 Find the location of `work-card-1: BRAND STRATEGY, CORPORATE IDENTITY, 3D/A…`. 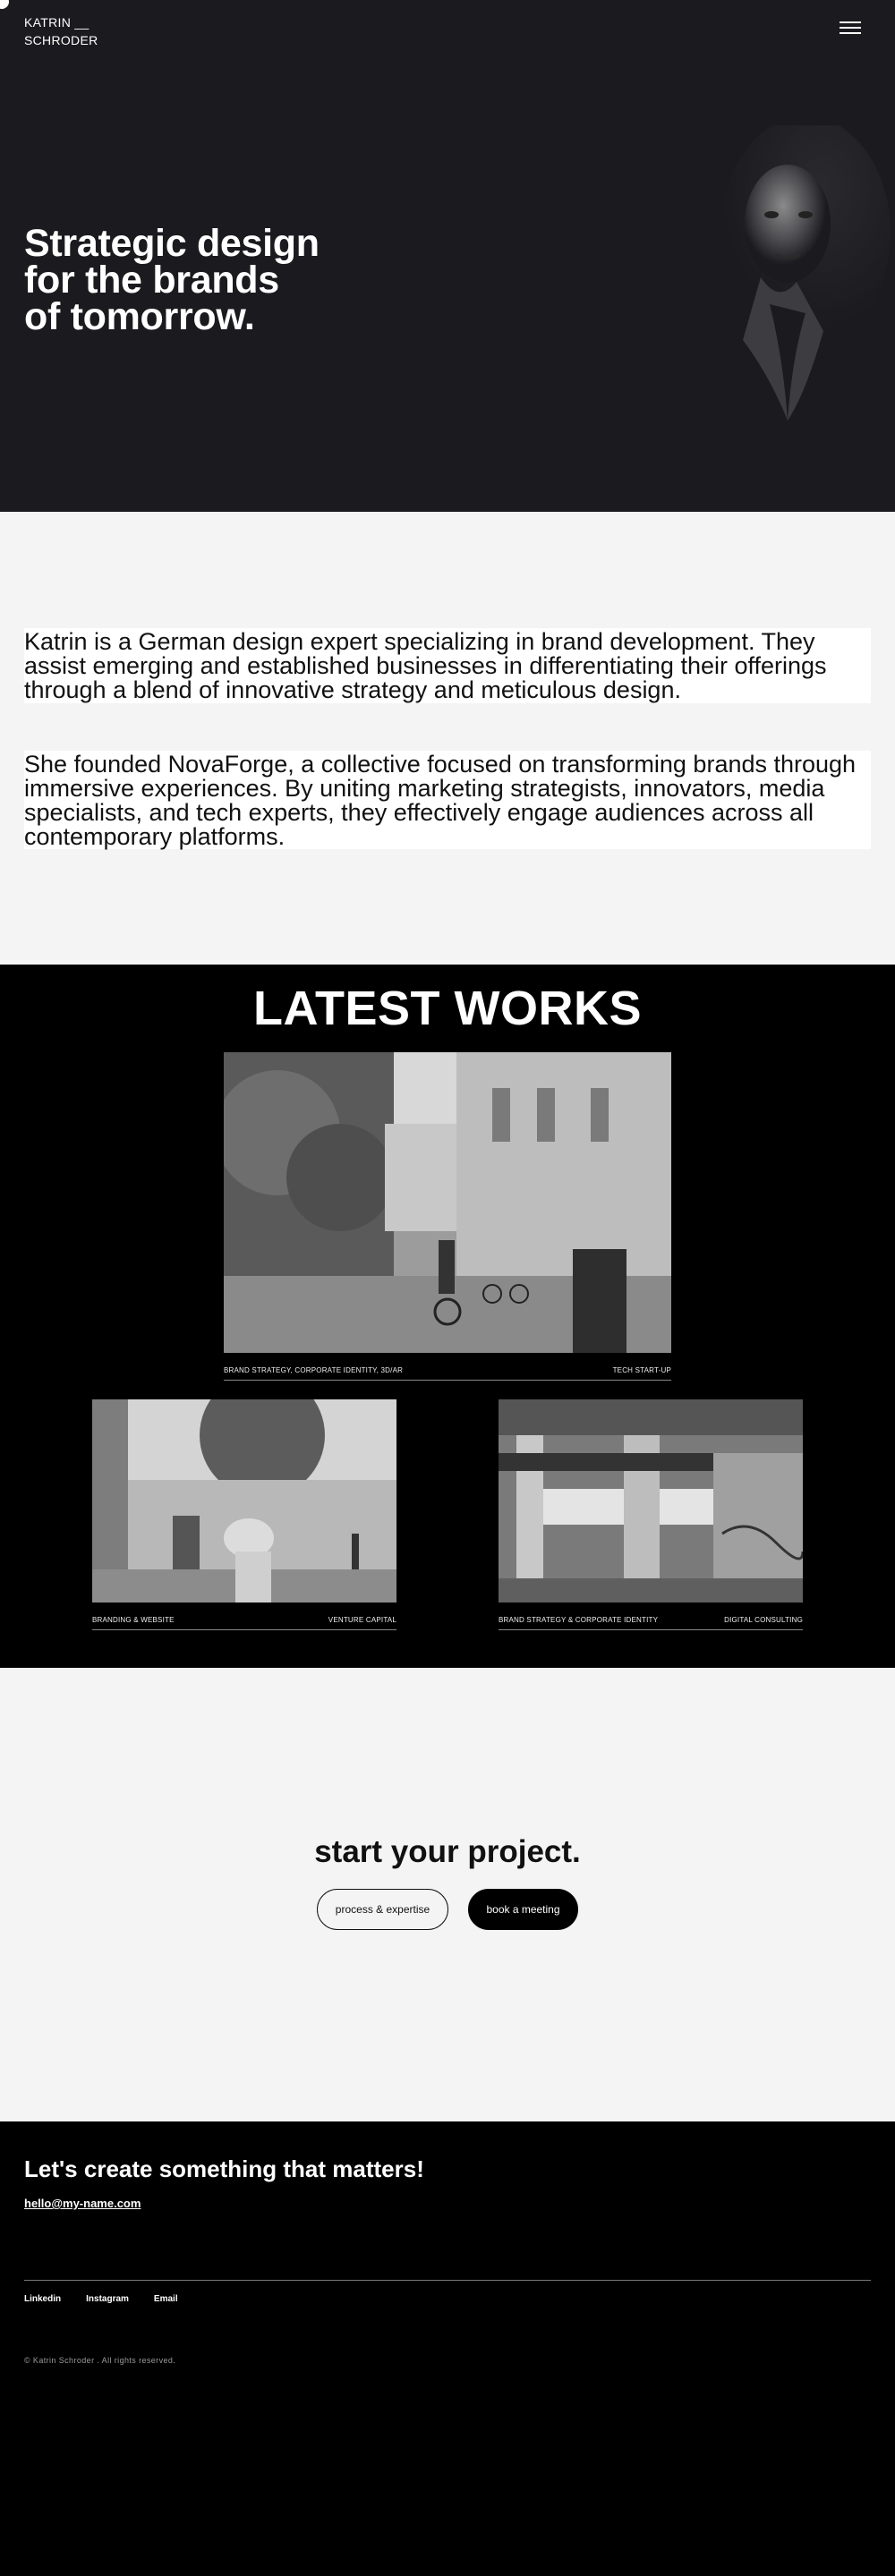

work-card-1: BRAND STRATEGY, CORPORATE IDENTITY, 3D/A… is located at coordinates (443, 1216).